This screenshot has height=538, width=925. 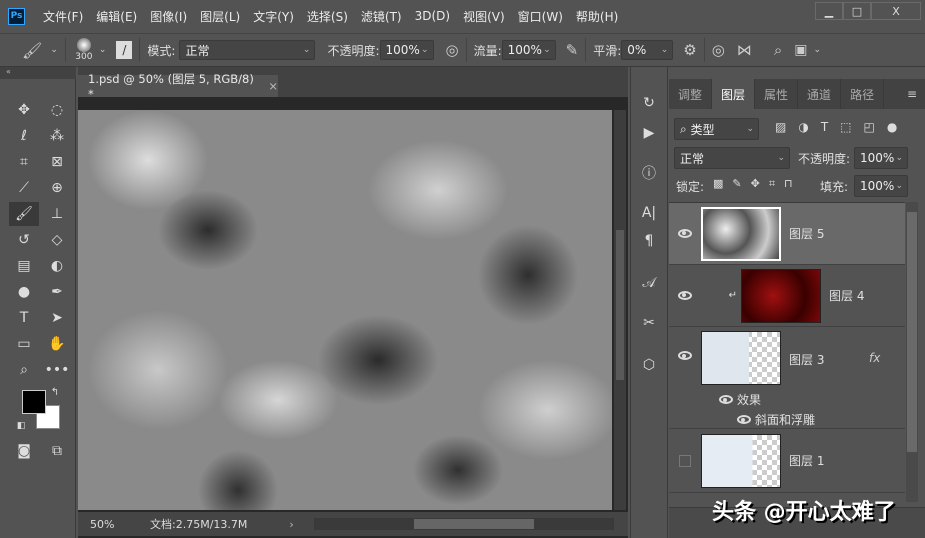 I want to click on layer-row-3: 图层 3 fx 效果 斜面和浮雕, so click(x=787, y=378).